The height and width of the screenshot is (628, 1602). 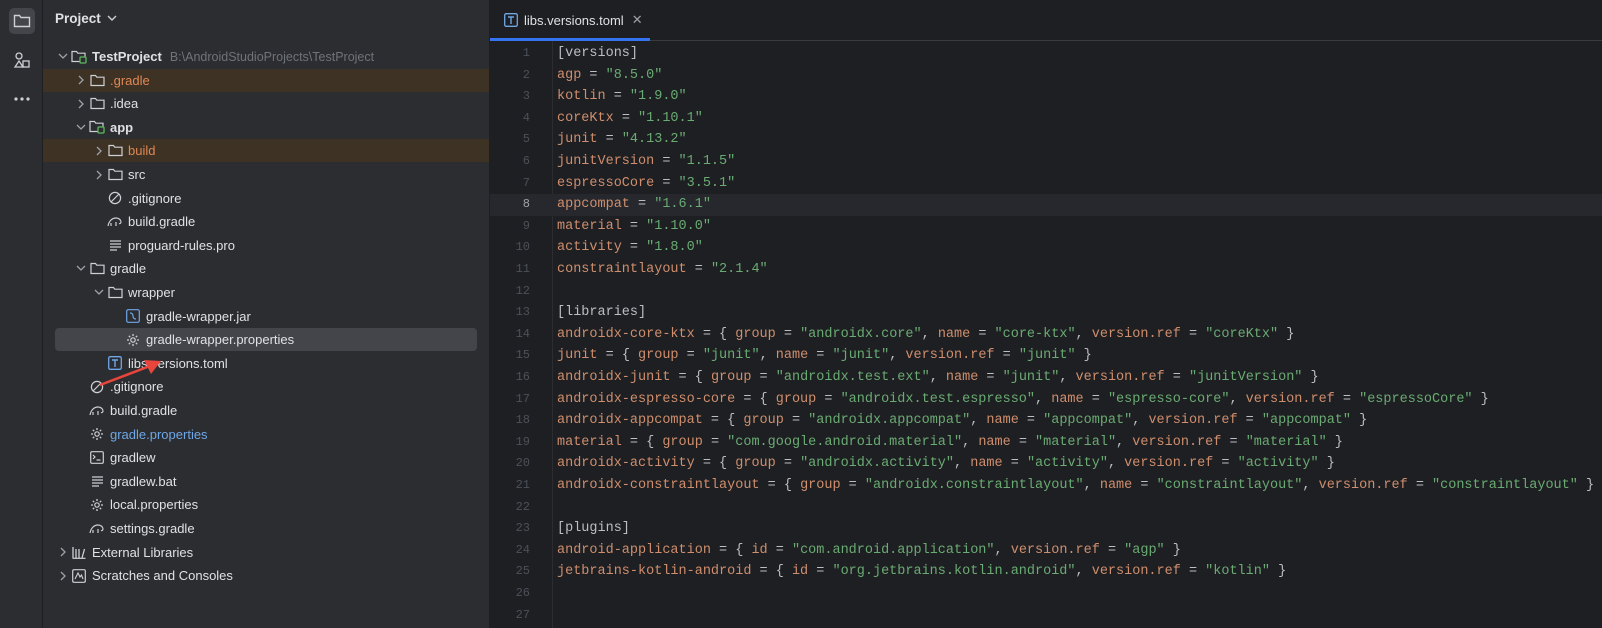 What do you see at coordinates (522, 269) in the screenshot?
I see `line-number: 11` at bounding box center [522, 269].